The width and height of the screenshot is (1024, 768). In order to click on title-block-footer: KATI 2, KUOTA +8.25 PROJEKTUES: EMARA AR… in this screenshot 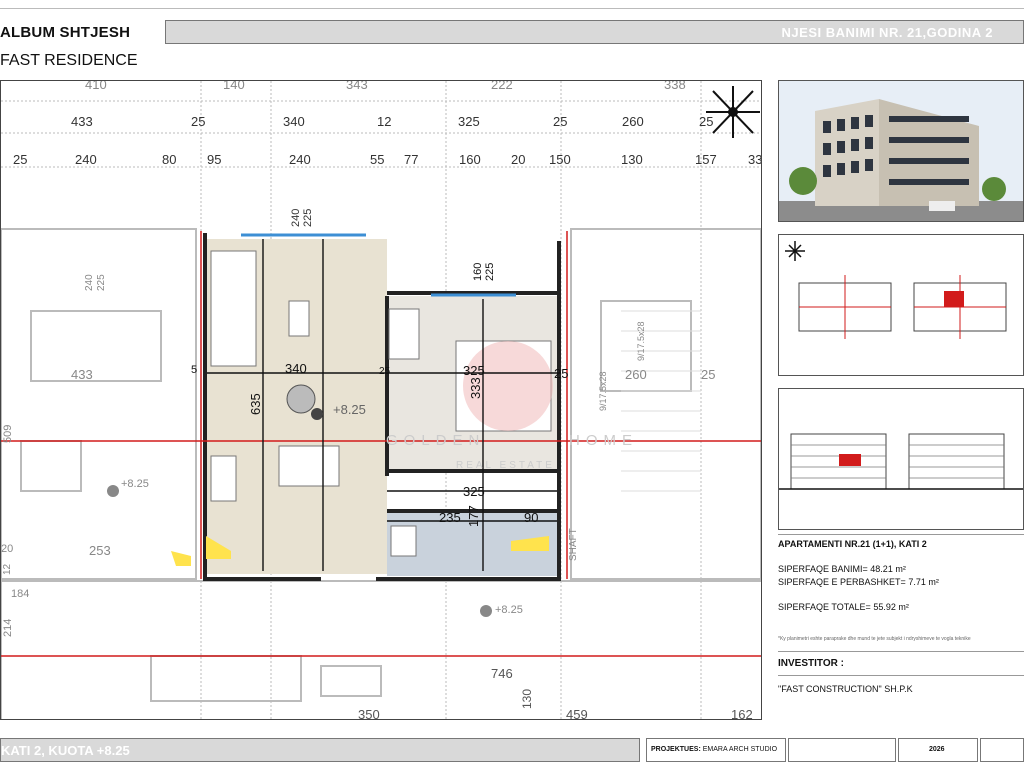, I will do `click(512, 750)`.